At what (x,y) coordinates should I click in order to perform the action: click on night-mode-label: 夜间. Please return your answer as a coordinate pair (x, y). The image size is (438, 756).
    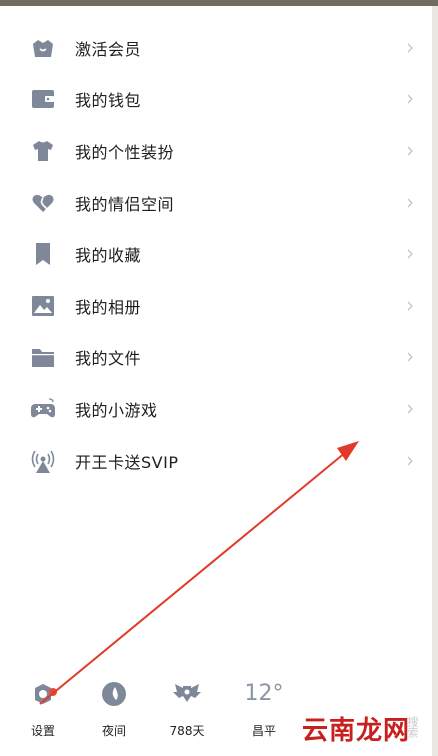
    Looking at the image, I should click on (113, 731).